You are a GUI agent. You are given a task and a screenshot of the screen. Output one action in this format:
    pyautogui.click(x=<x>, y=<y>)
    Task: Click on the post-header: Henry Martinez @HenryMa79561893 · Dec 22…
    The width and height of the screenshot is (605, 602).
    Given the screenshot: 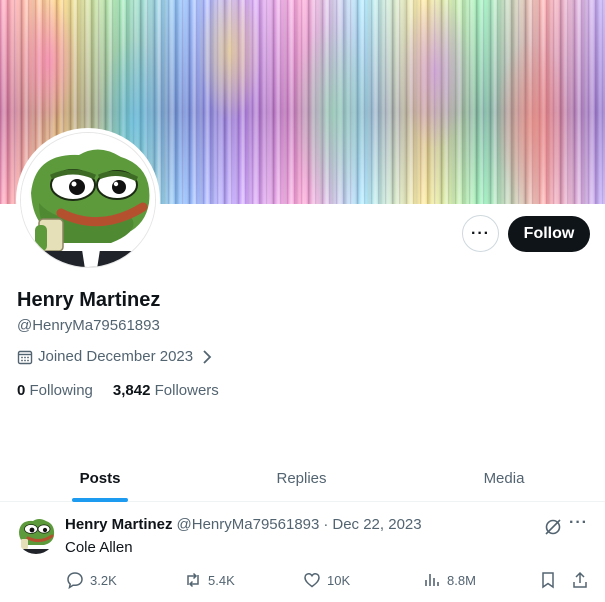 What is the action you would take?
    pyautogui.click(x=243, y=524)
    